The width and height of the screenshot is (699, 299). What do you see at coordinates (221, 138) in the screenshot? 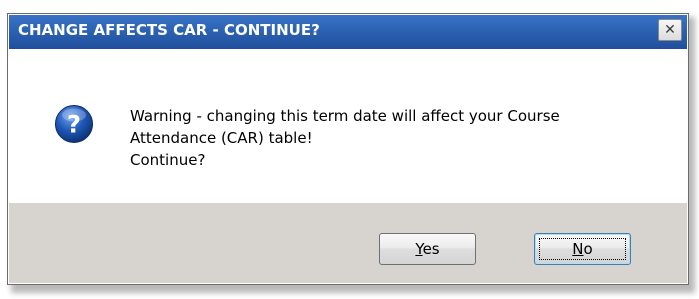
I see `message-line: Attendance (CAR) table!` at bounding box center [221, 138].